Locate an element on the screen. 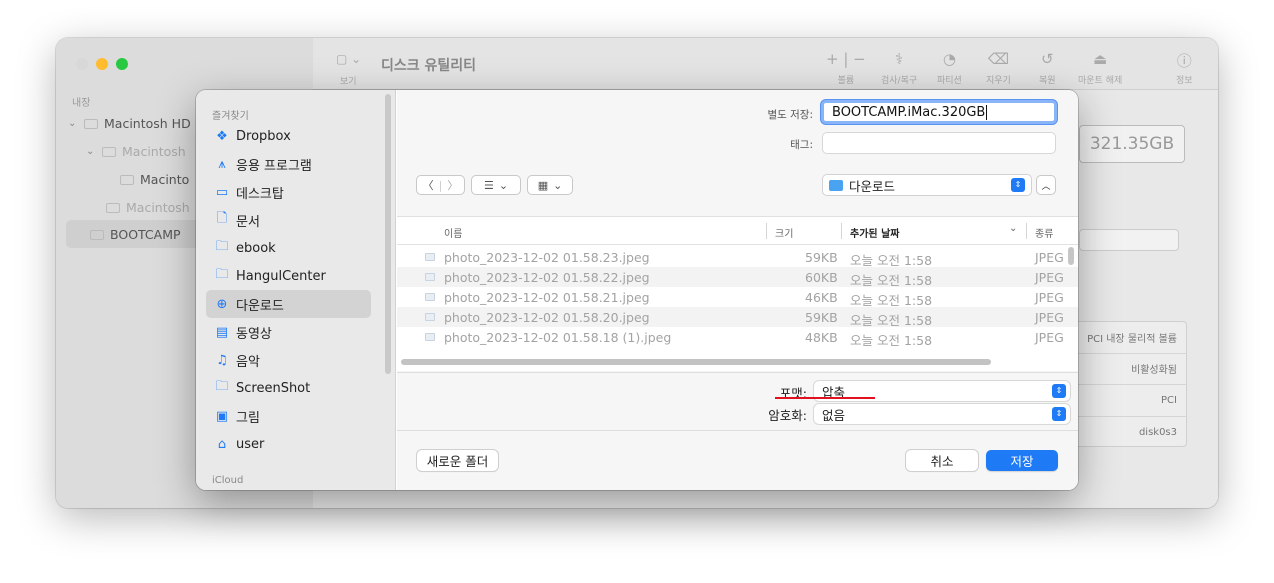 Image resolution: width=1274 pixels, height=583 pixels. sidebar-toggle-icon: ▢ ⌄ is located at coordinates (348, 59).